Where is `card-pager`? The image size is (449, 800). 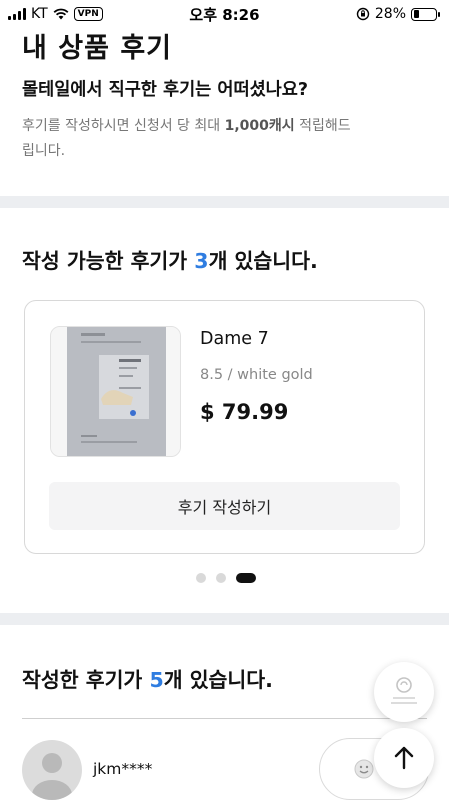 card-pager is located at coordinates (226, 578).